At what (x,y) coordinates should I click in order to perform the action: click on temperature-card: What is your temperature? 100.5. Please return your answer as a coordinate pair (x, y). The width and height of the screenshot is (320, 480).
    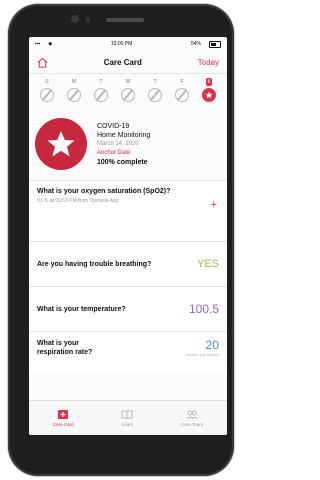
    Looking at the image, I should click on (128, 308).